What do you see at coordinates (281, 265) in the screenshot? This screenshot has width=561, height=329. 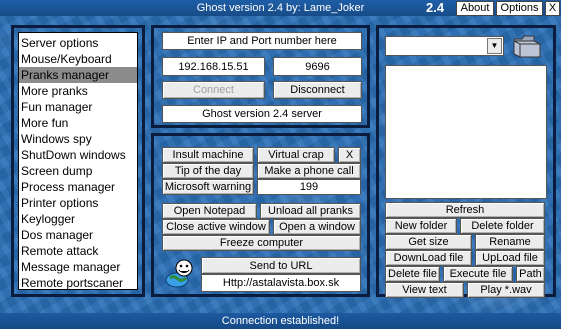 I see `send-to-url-button: Send to URL` at bounding box center [281, 265].